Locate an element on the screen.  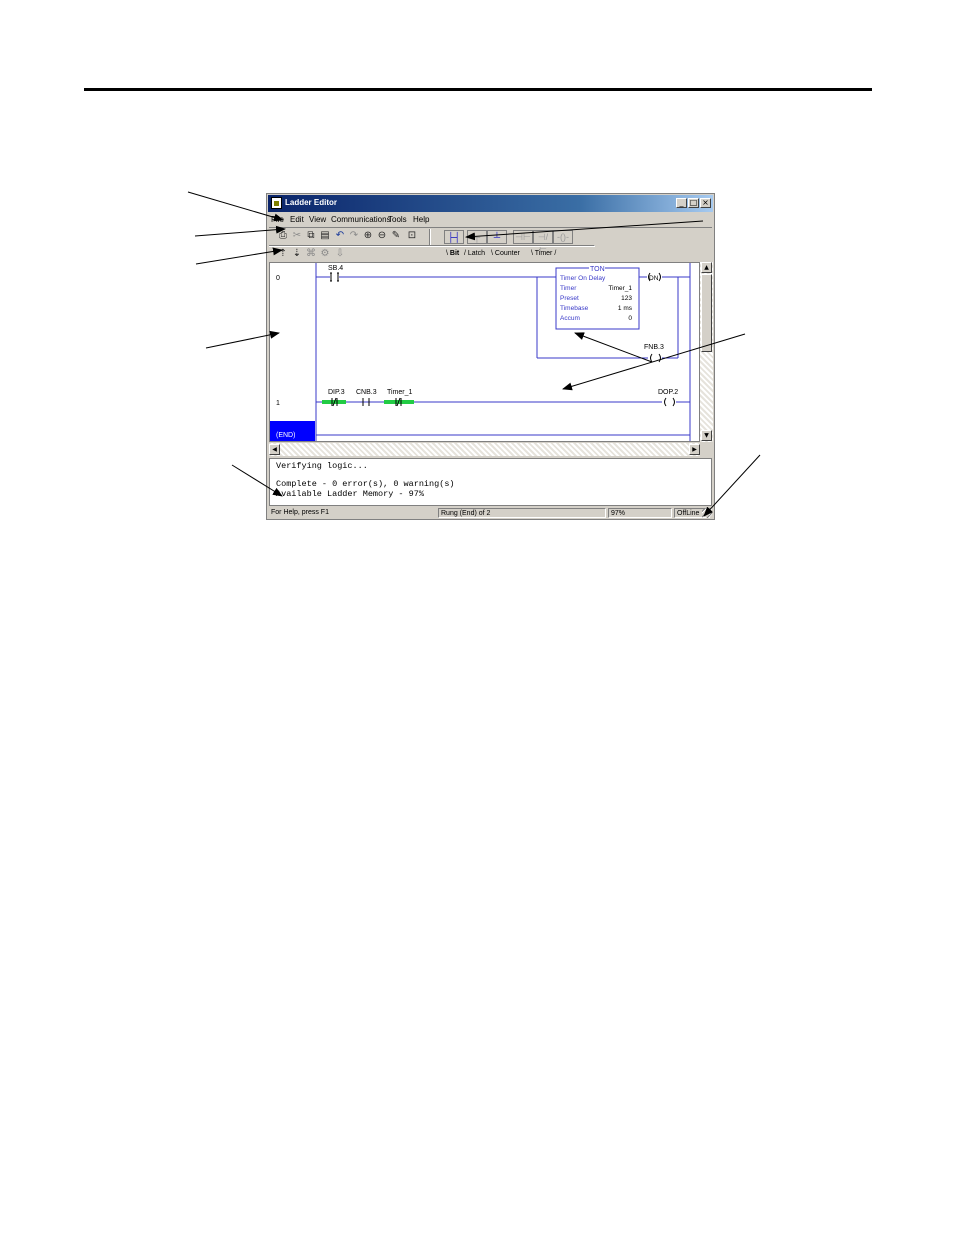
callout-arrow-ladder is located at coordinates (654, 362).